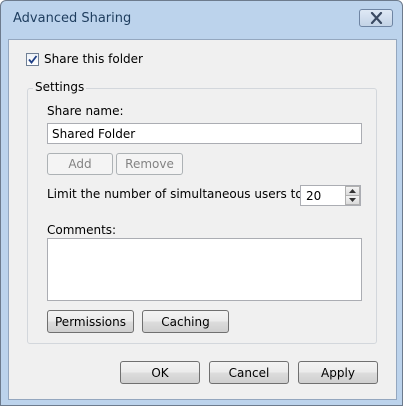 This screenshot has width=403, height=406. I want to click on remove-button: Remove, so click(149, 164).